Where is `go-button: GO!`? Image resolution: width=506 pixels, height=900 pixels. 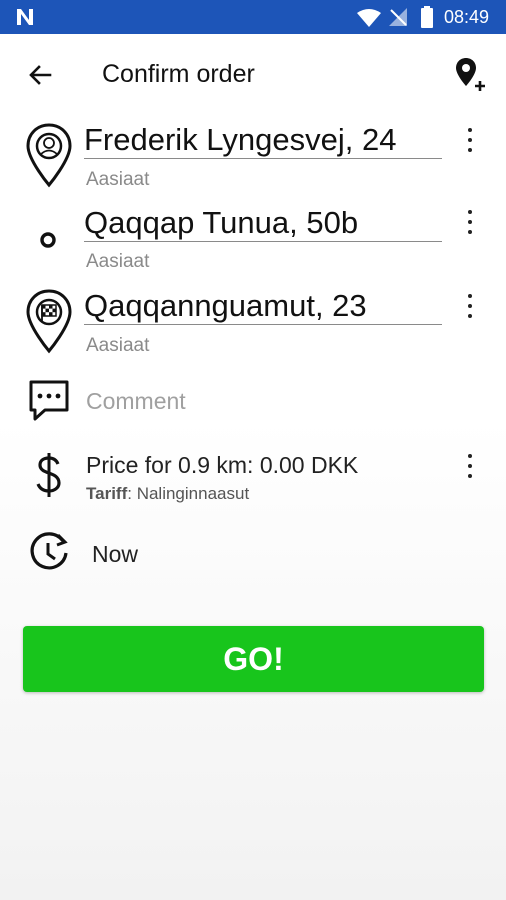
go-button: GO! is located at coordinates (253, 659).